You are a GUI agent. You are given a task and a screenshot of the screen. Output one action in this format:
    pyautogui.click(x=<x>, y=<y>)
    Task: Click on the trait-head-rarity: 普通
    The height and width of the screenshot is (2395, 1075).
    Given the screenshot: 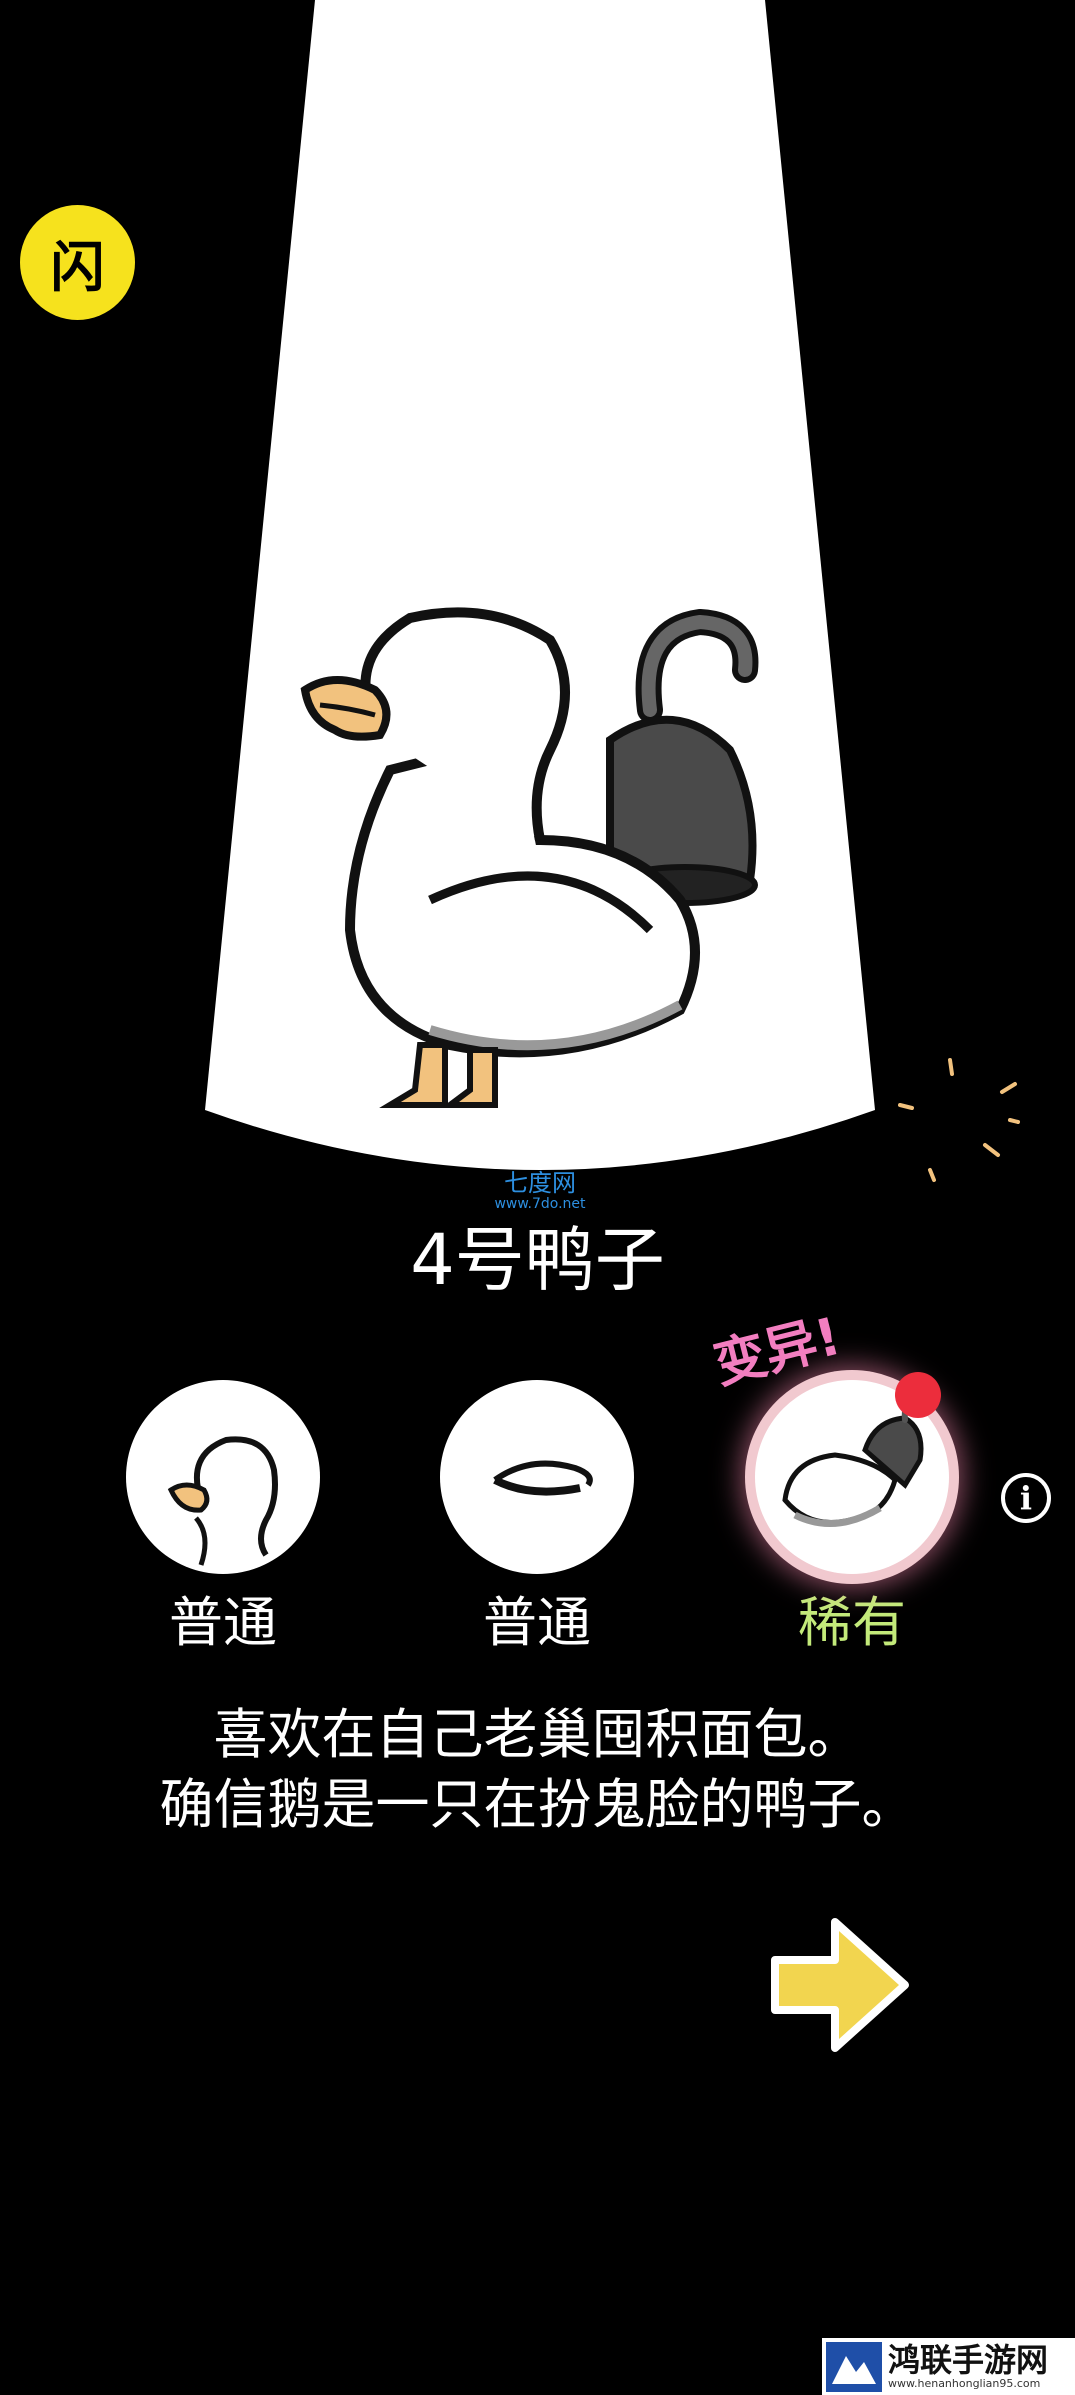 What is the action you would take?
    pyautogui.click(x=223, y=1622)
    